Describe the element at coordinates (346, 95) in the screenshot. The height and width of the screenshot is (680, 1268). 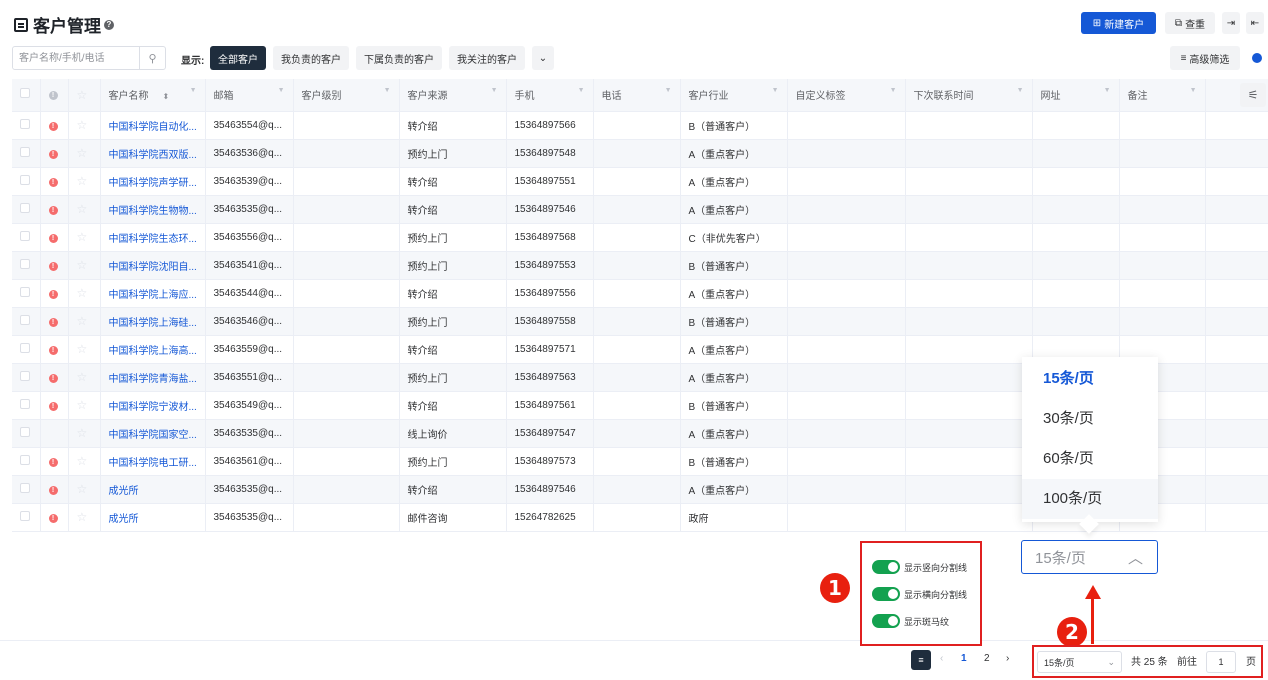
I see `col-level: 客户级别 ▼` at that location.